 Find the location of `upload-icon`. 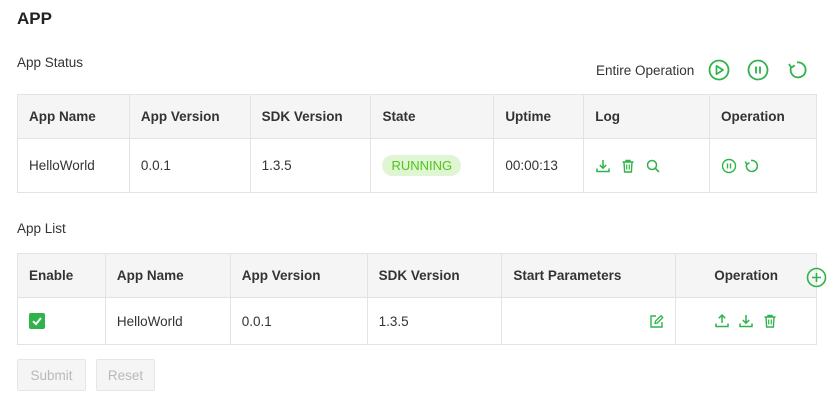

upload-icon is located at coordinates (722, 321).